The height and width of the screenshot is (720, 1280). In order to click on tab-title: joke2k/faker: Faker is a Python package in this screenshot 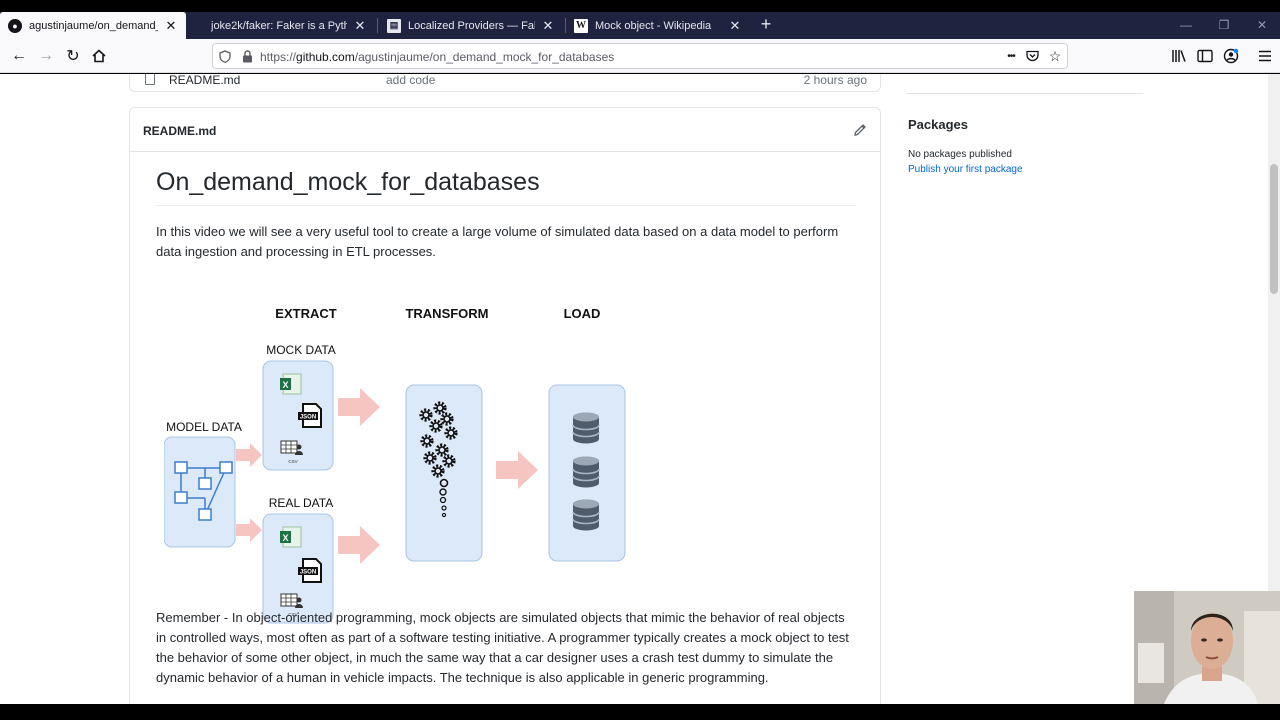, I will do `click(279, 25)`.